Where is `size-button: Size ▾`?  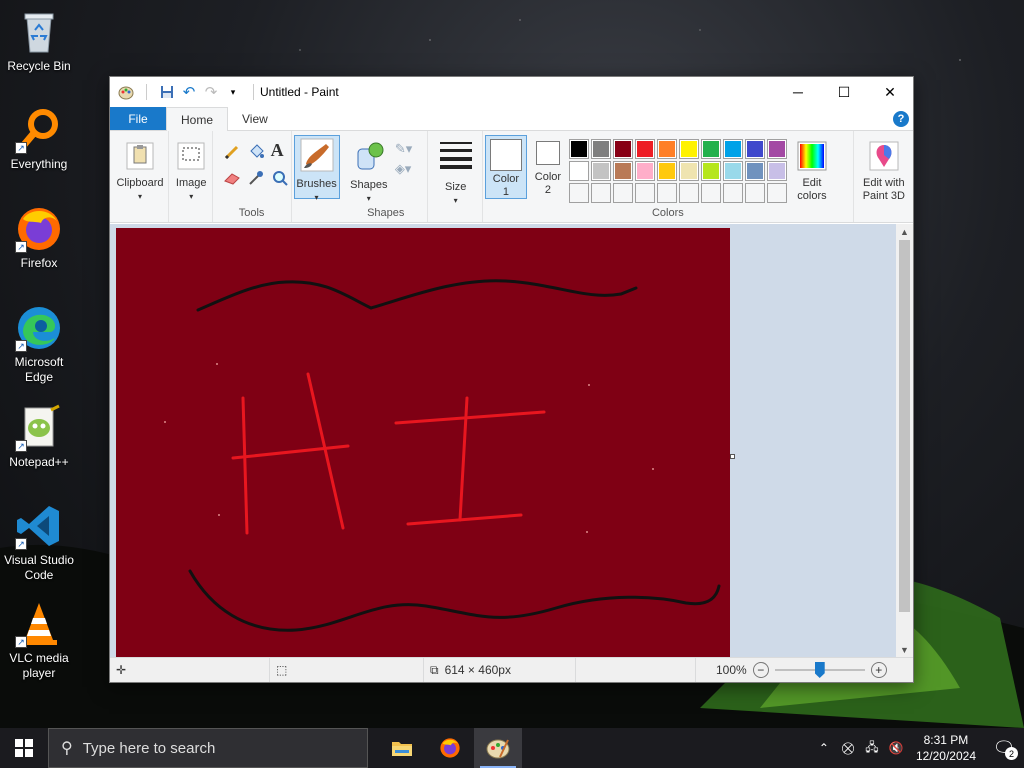
size-button: Size ▾ is located at coordinates (456, 173).